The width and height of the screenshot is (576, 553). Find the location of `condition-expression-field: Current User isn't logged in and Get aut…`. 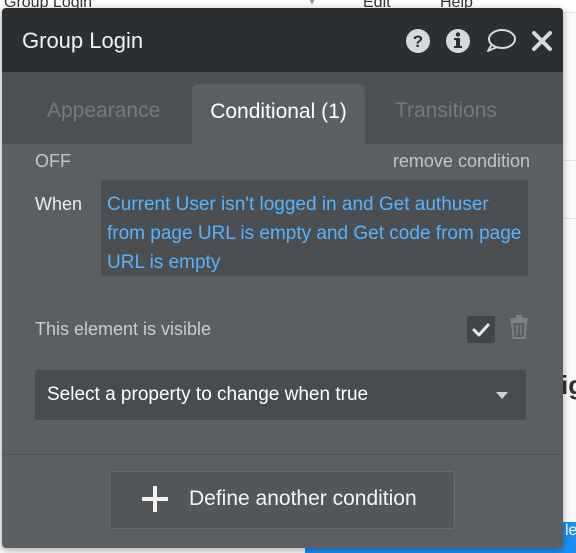

condition-expression-field: Current User isn't logged in and Get aut… is located at coordinates (314, 228).